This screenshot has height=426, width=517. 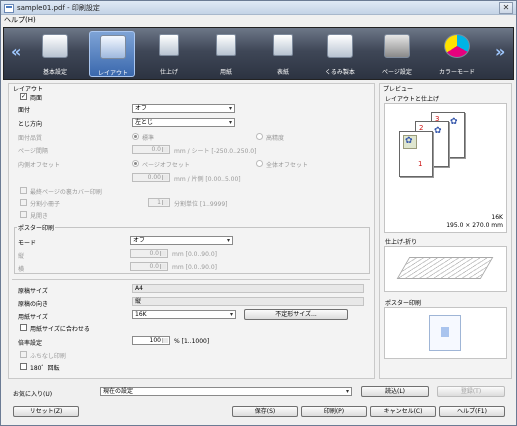 What do you see at coordinates (445, 168) in the screenshot?
I see `layout-preview: 3 ✿ 2 ✿ ✿ 1 16K 195.0 × 270.0 mm` at bounding box center [445, 168].